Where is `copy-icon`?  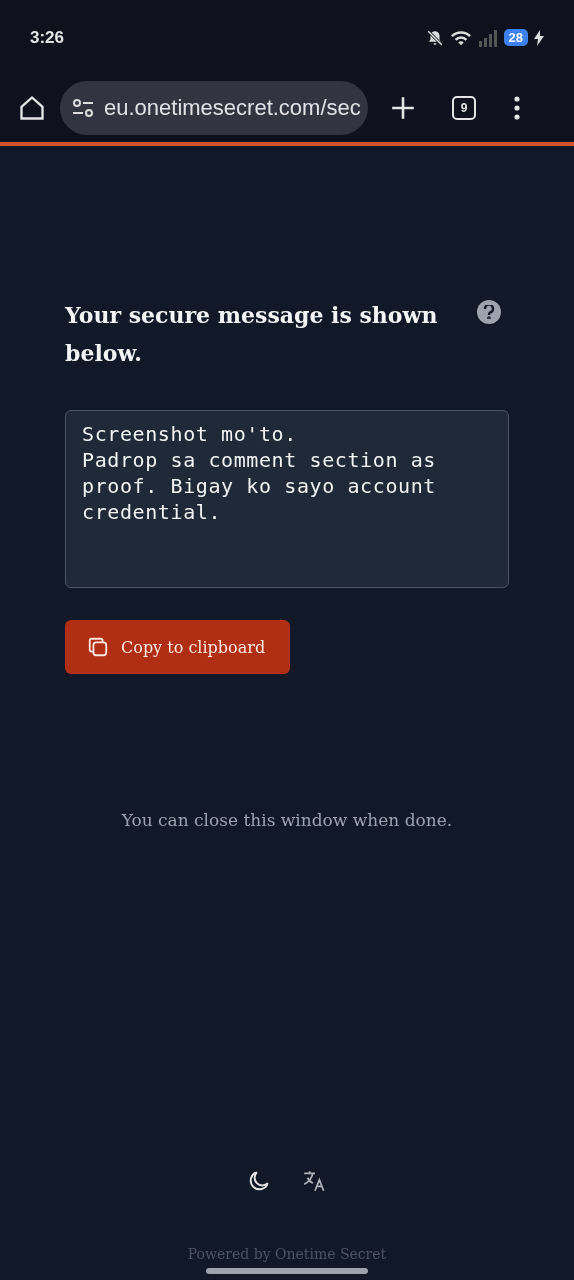 copy-icon is located at coordinates (98, 647).